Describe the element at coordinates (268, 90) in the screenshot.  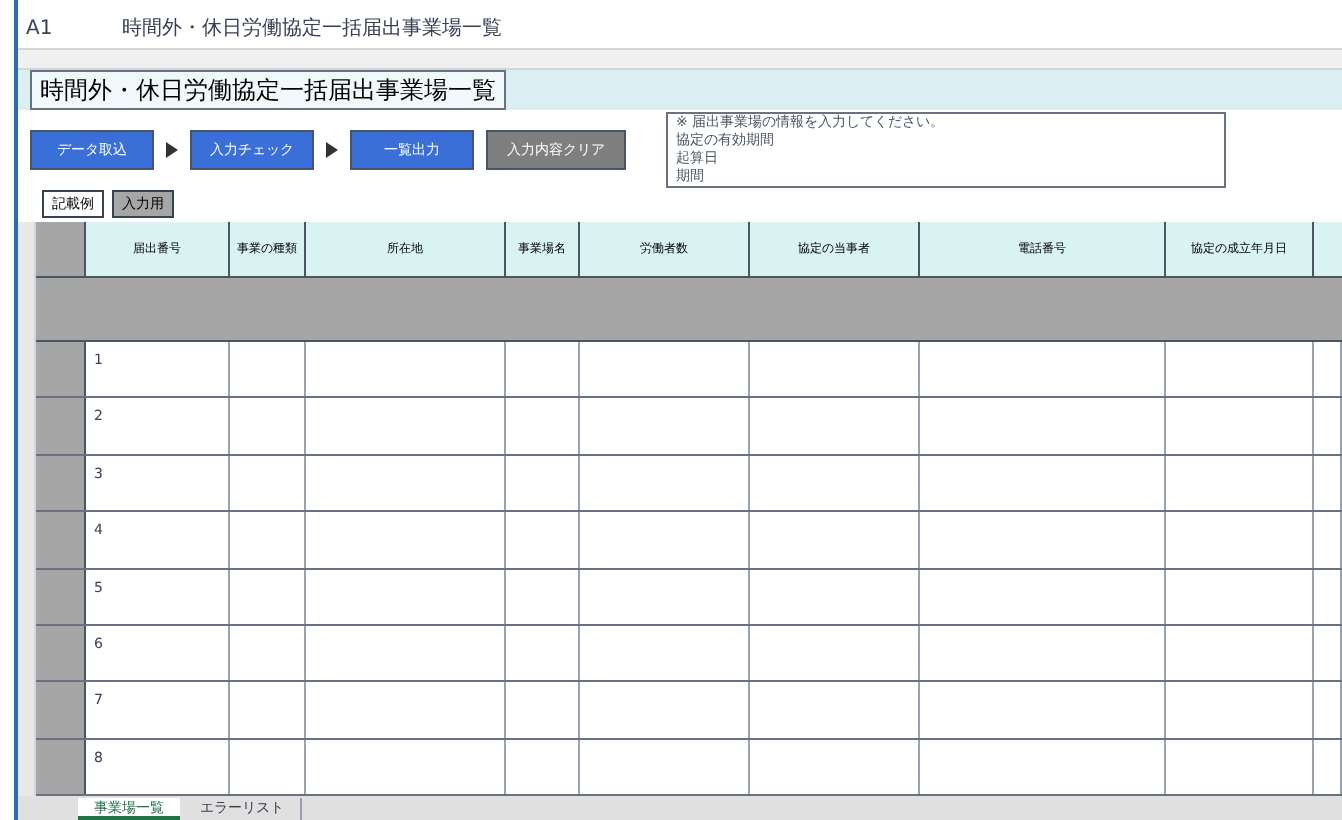
I see `sheet-title: 時間外・休日労働協定一括届出事業場一覧` at that location.